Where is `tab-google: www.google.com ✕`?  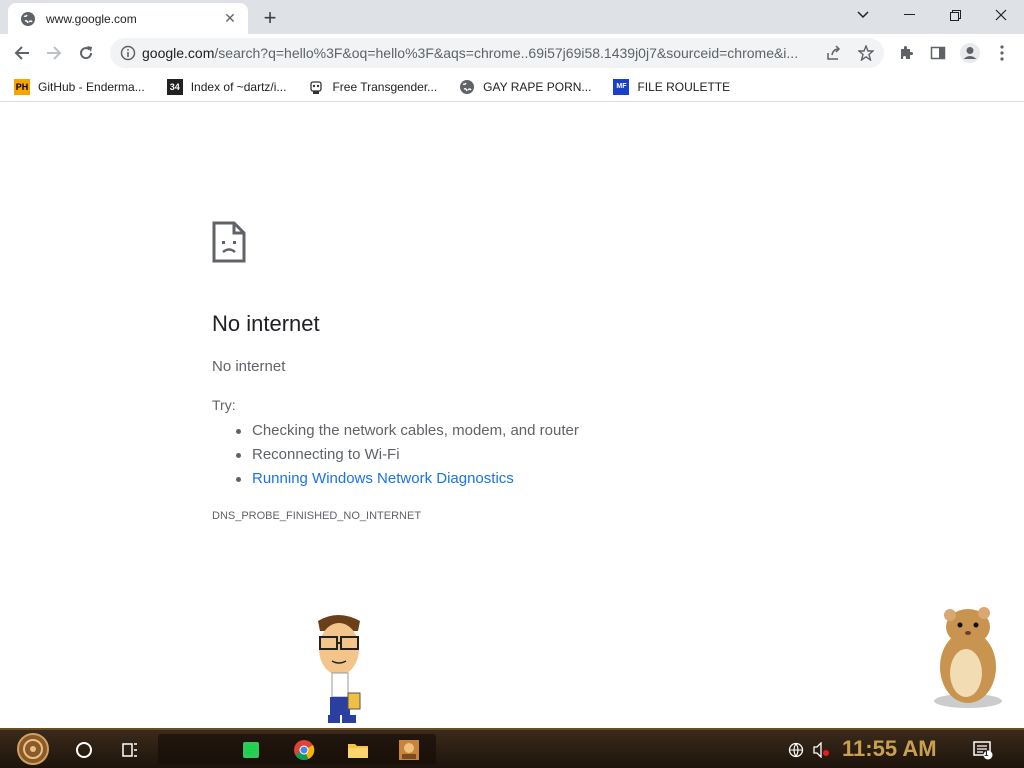 tab-google: www.google.com ✕ is located at coordinates (128, 18).